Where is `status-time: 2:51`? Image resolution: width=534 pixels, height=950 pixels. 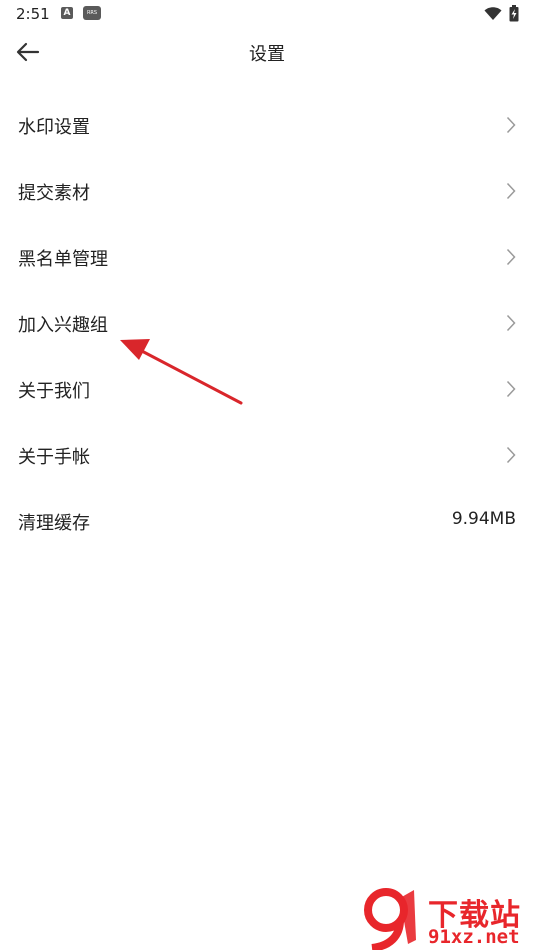 status-time: 2:51 is located at coordinates (33, 14).